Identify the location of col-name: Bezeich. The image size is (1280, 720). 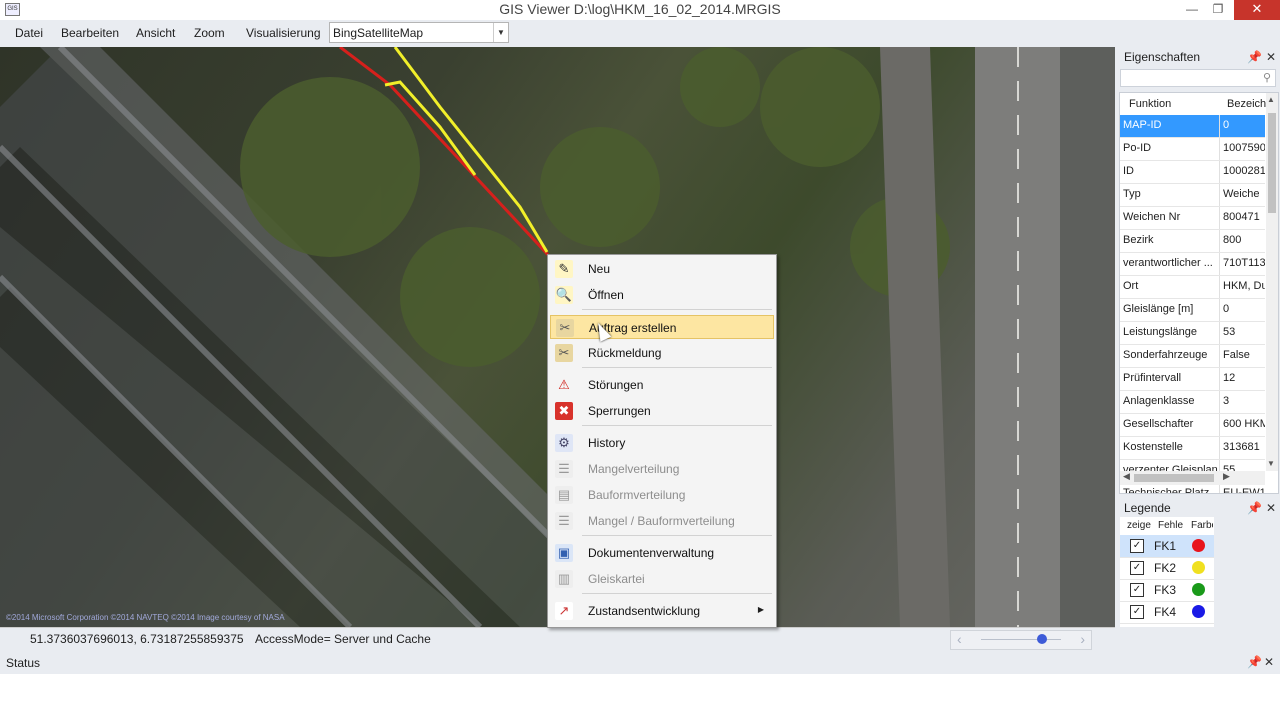
(1246, 104).